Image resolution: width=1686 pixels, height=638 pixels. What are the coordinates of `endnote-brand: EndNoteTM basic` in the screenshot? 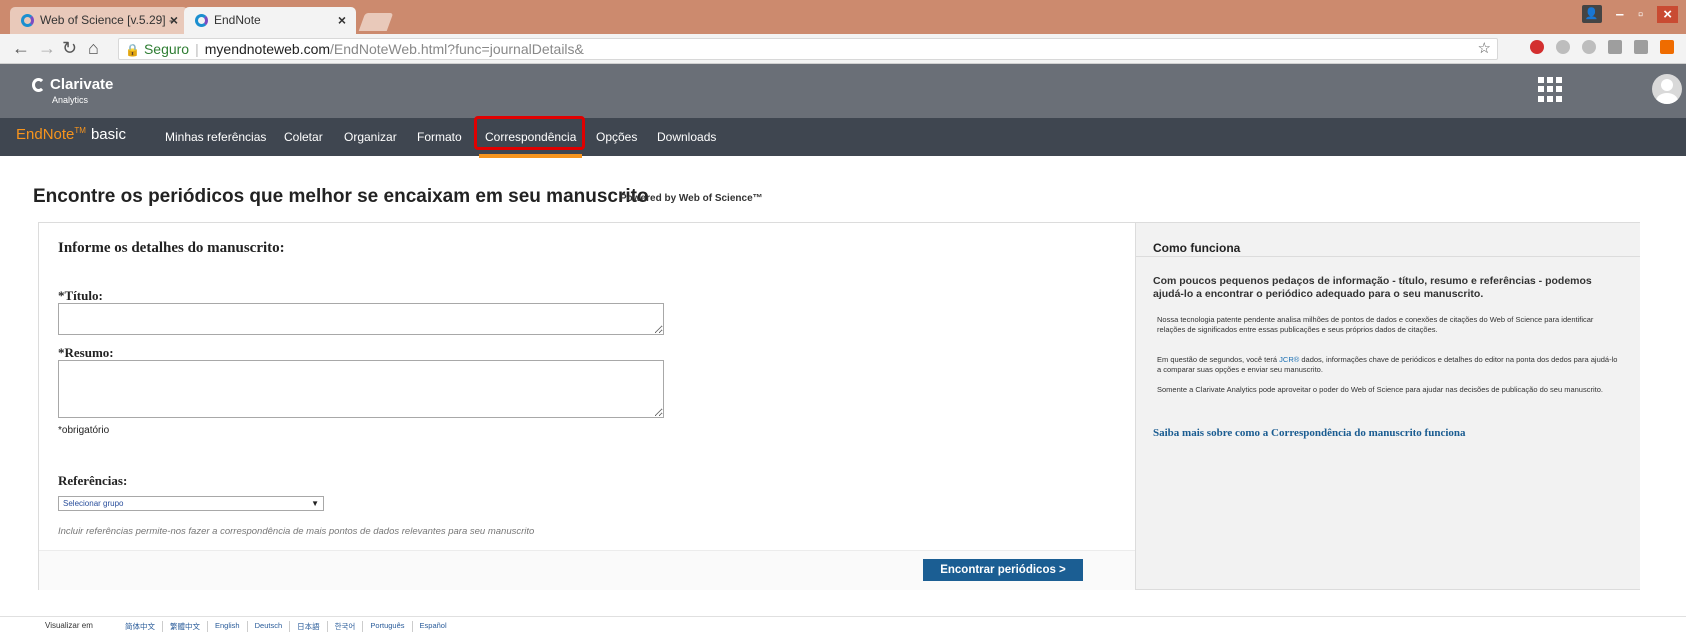 It's located at (71, 134).